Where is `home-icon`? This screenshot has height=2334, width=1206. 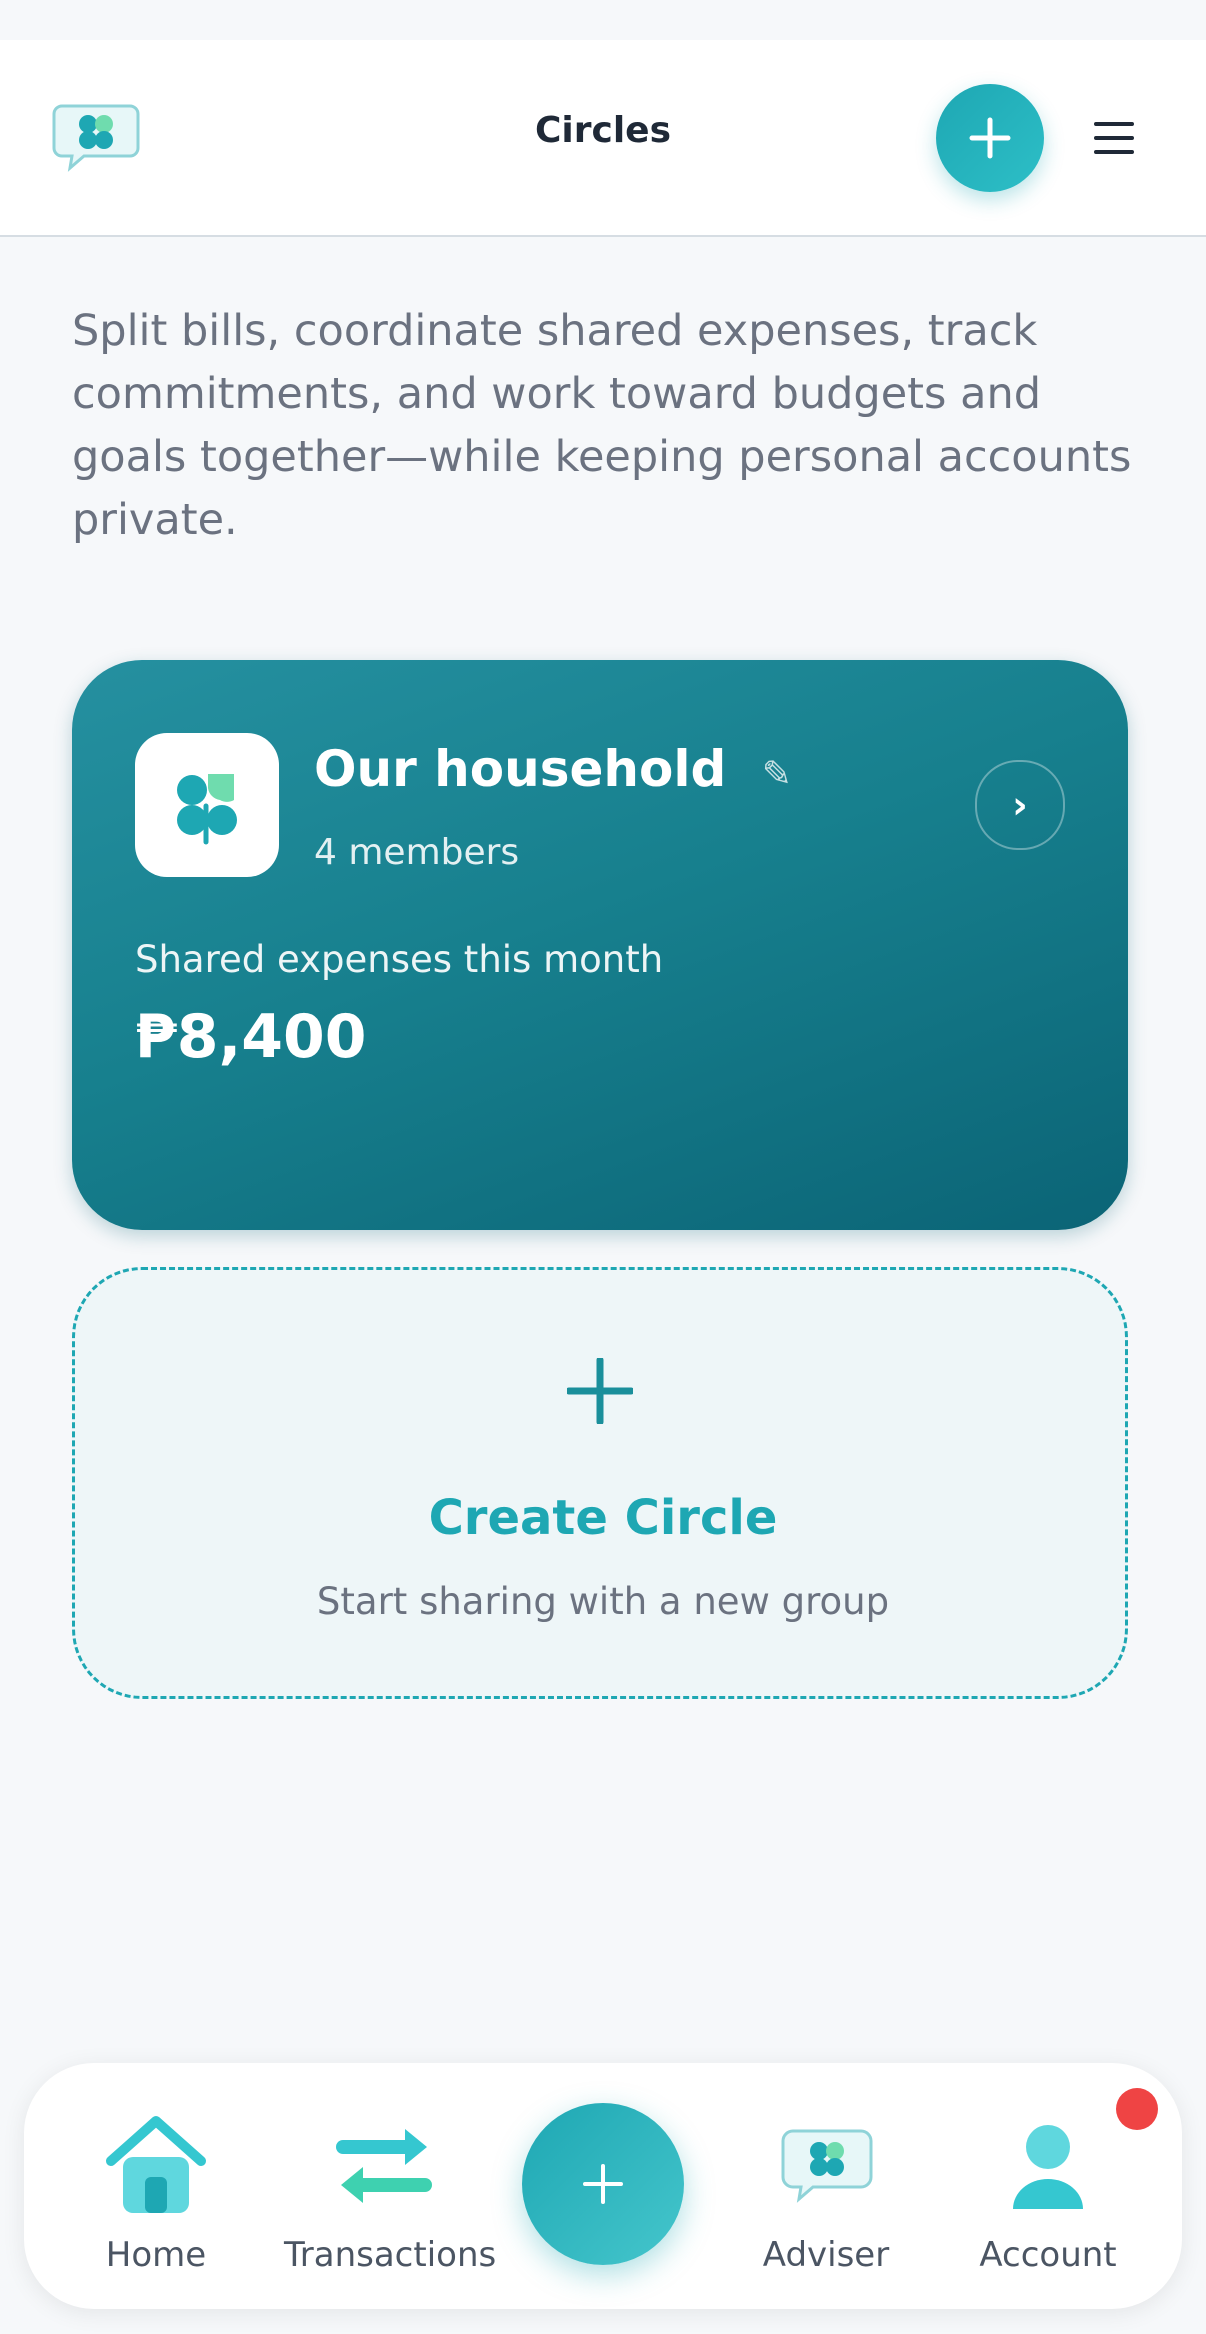 home-icon is located at coordinates (156, 2164).